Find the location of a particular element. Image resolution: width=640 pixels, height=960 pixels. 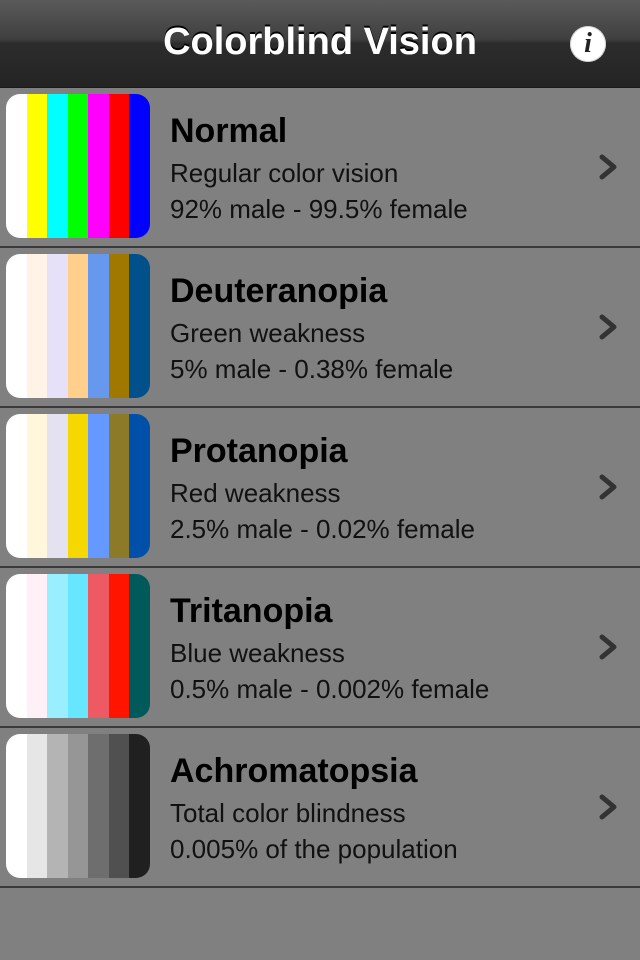

page-title: Colorblind Vision is located at coordinates (320, 42).